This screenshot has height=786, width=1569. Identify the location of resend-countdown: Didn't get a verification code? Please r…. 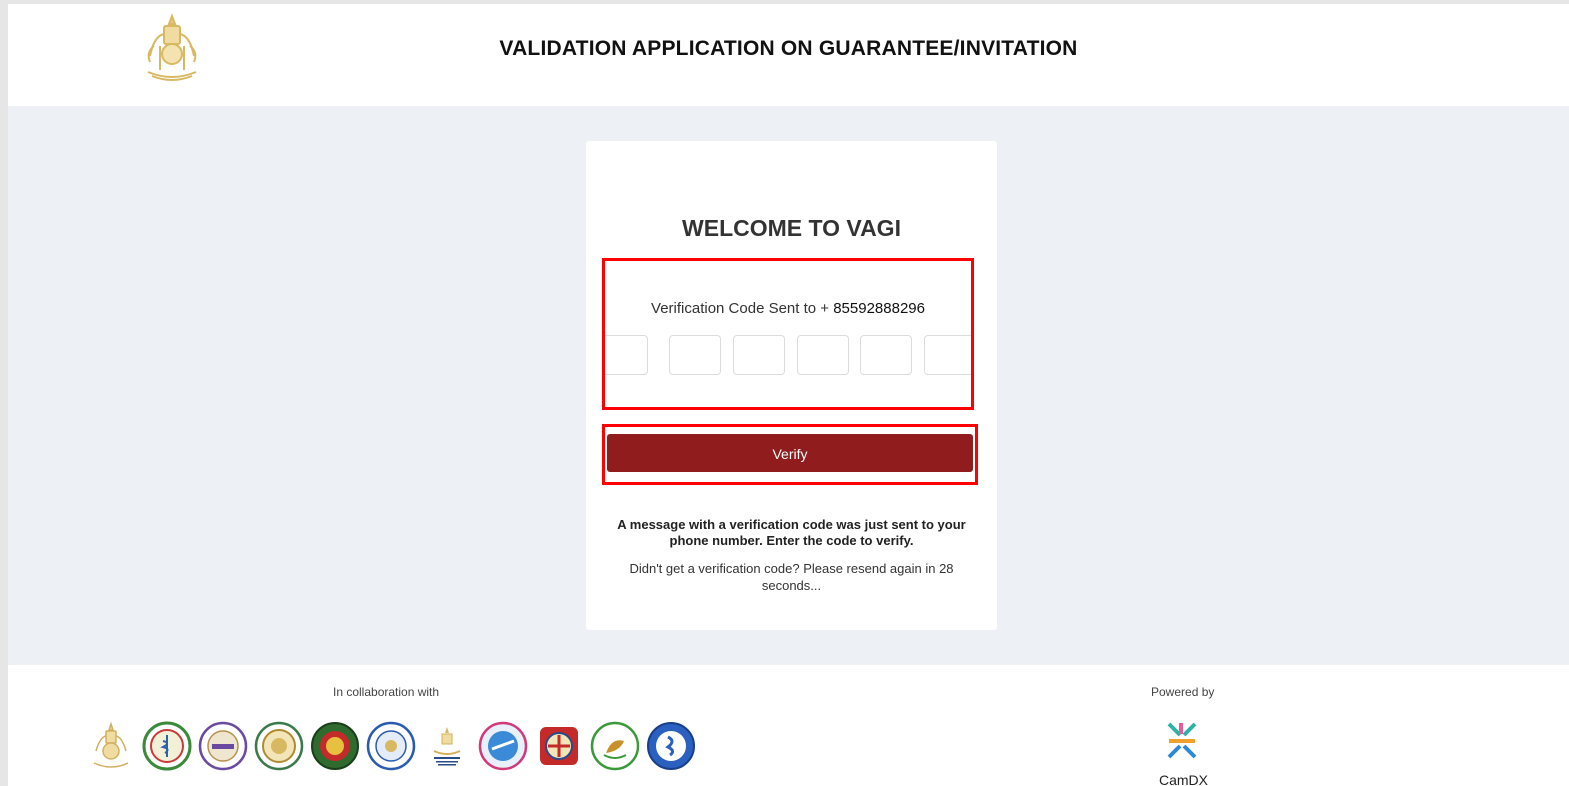
(791, 577).